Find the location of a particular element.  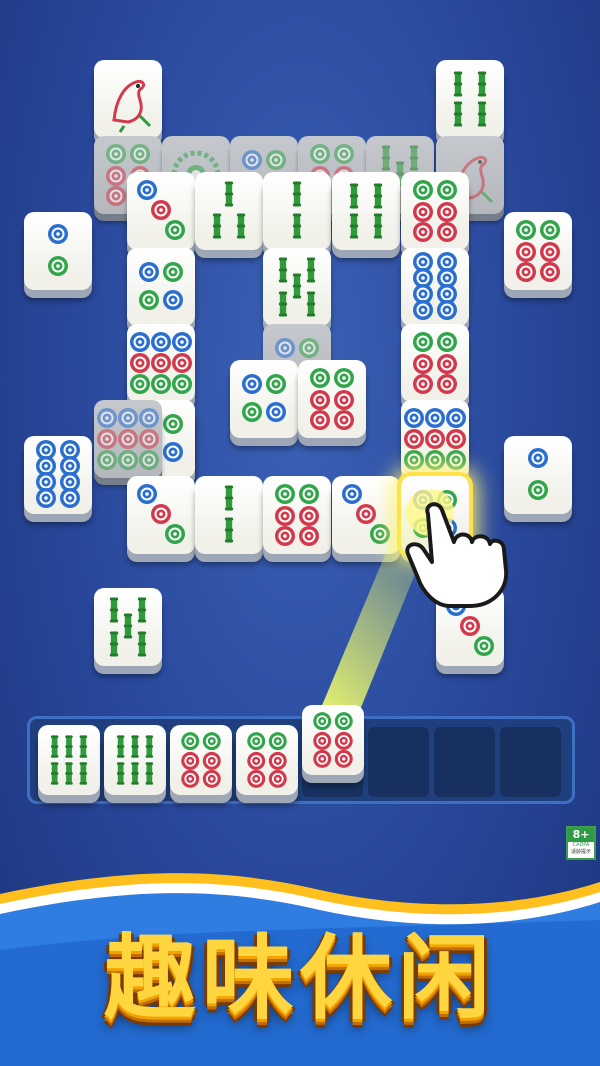

mahjong-tile-bird is located at coordinates (128, 99).